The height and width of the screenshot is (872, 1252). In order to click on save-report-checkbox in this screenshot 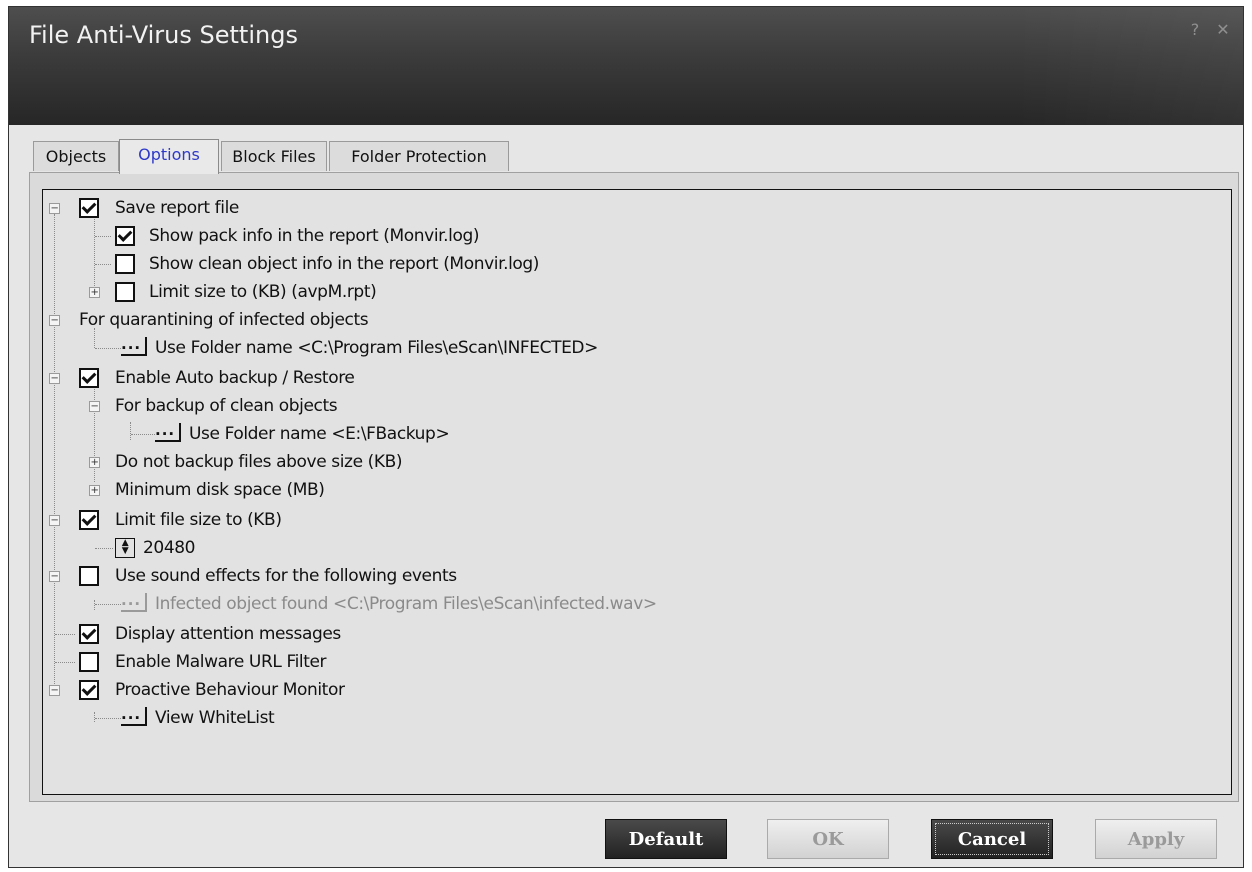, I will do `click(89, 208)`.